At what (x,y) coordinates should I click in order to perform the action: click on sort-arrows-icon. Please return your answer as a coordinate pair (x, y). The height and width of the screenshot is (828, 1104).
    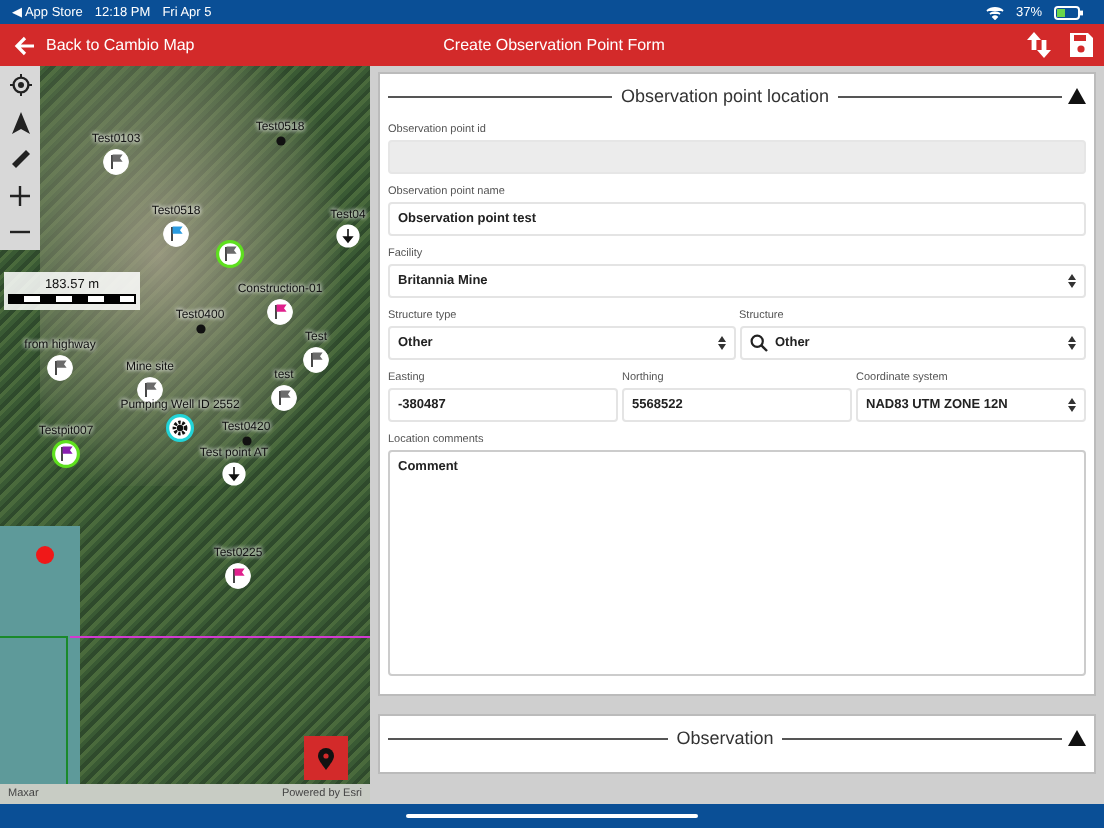
    Looking at the image, I should click on (1039, 45).